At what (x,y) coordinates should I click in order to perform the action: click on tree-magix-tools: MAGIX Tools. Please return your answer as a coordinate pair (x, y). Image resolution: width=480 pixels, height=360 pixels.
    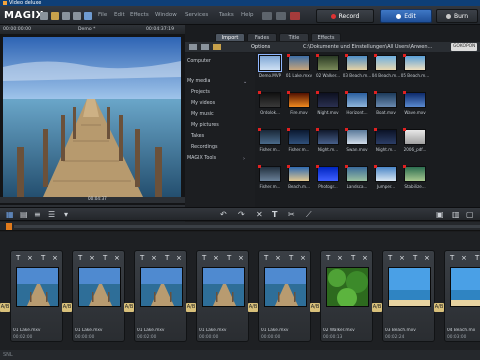
    Looking at the image, I should click on (201, 158).